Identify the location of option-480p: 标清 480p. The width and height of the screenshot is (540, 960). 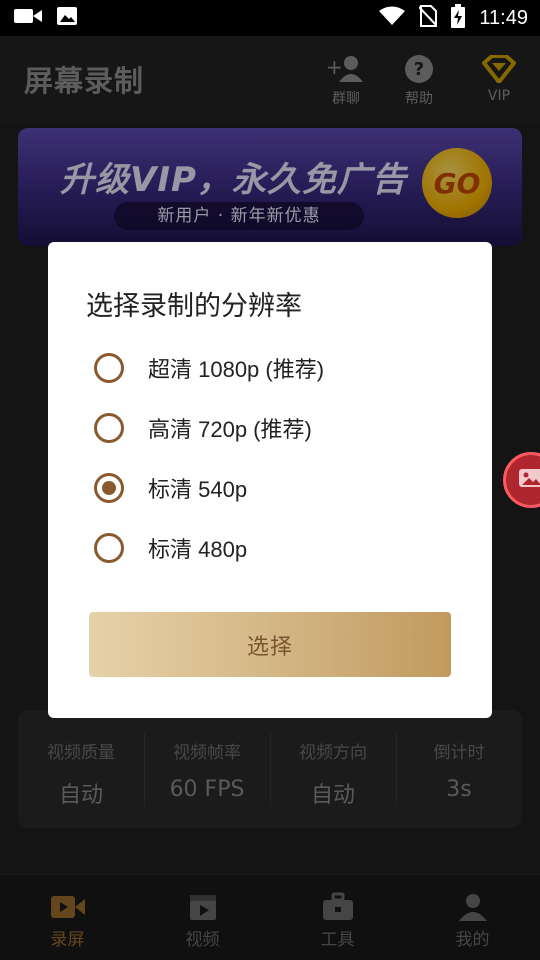
(209, 548).